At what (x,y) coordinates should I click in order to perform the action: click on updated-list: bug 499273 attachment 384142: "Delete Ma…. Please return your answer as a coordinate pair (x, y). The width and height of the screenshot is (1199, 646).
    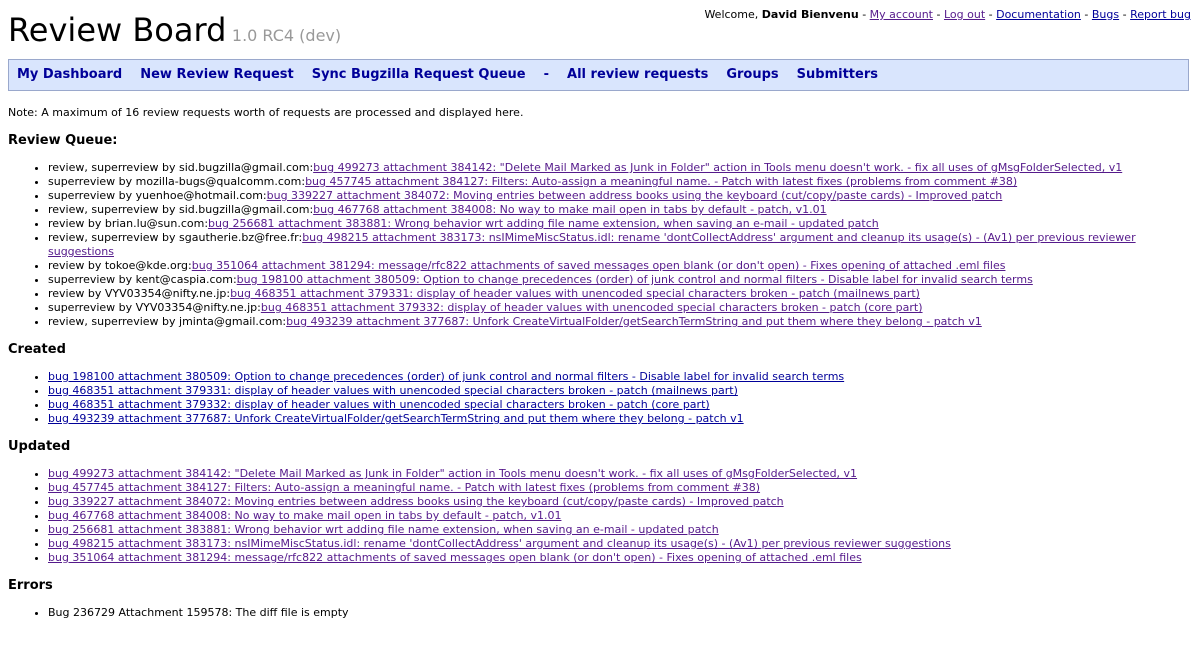
    Looking at the image, I should click on (599, 516).